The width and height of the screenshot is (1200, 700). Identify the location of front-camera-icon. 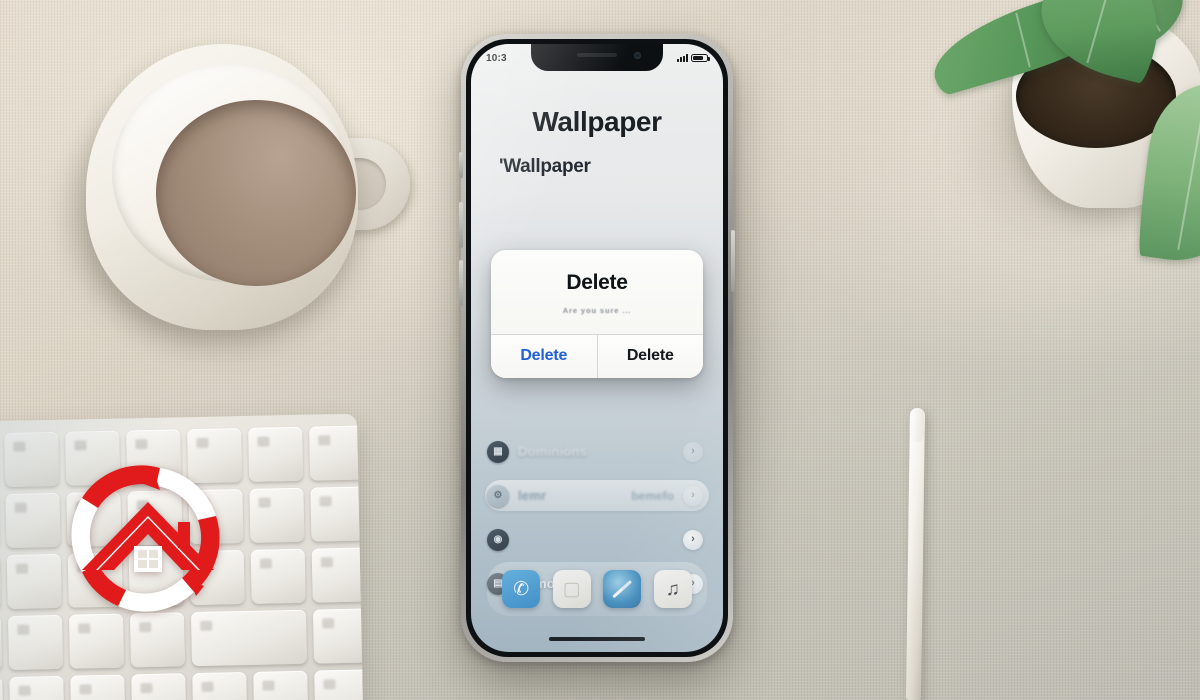
(637, 55).